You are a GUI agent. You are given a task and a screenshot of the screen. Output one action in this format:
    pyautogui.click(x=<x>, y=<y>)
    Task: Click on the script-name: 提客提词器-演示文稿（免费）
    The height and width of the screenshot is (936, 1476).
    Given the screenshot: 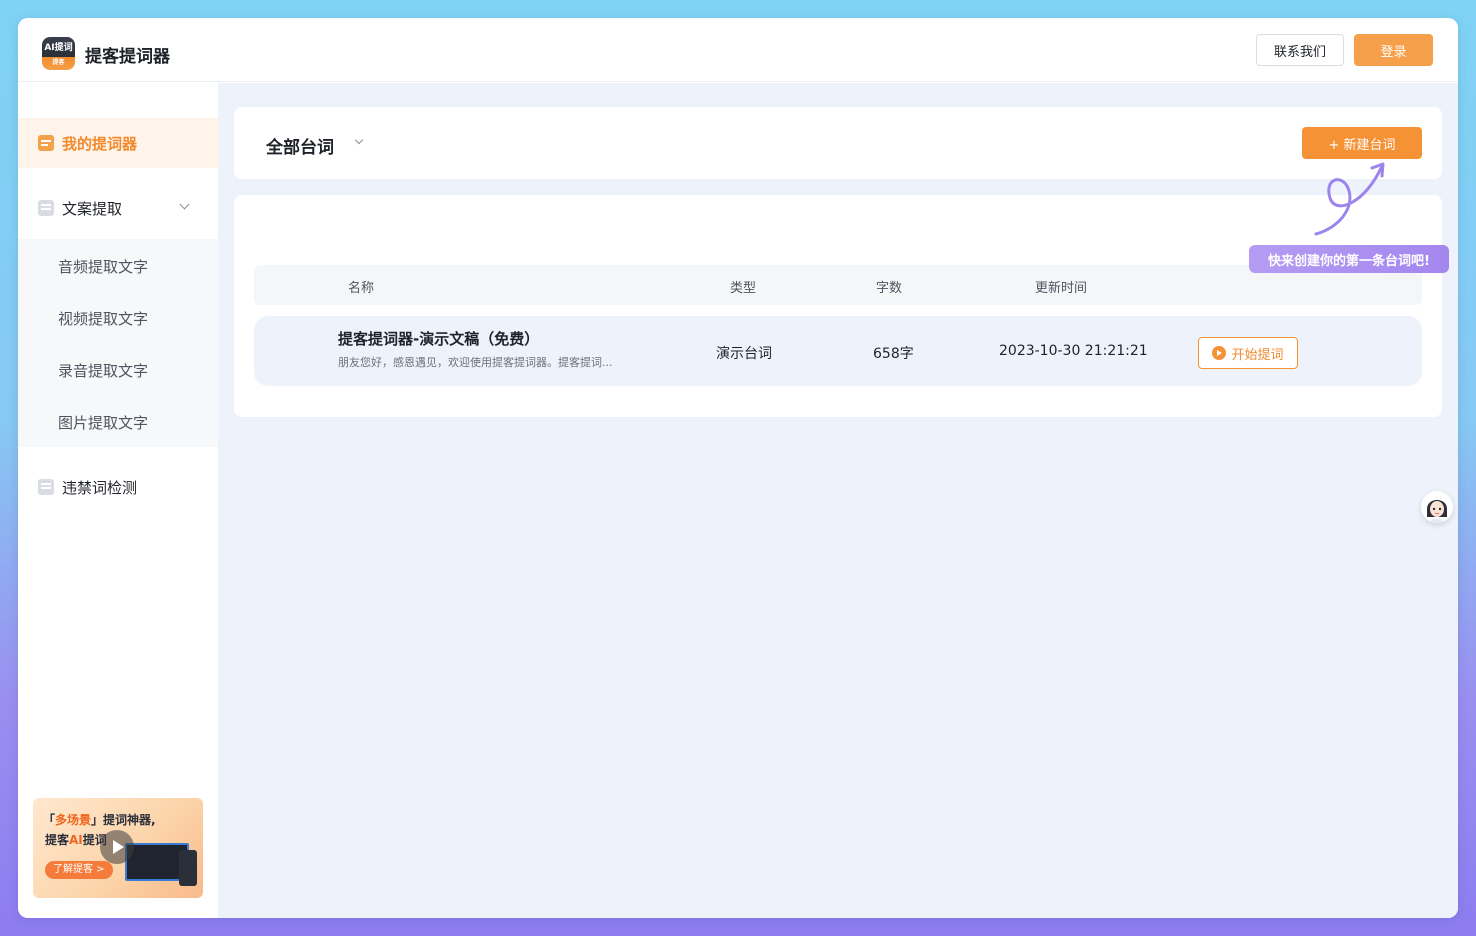 What is the action you would take?
    pyautogui.click(x=439, y=339)
    